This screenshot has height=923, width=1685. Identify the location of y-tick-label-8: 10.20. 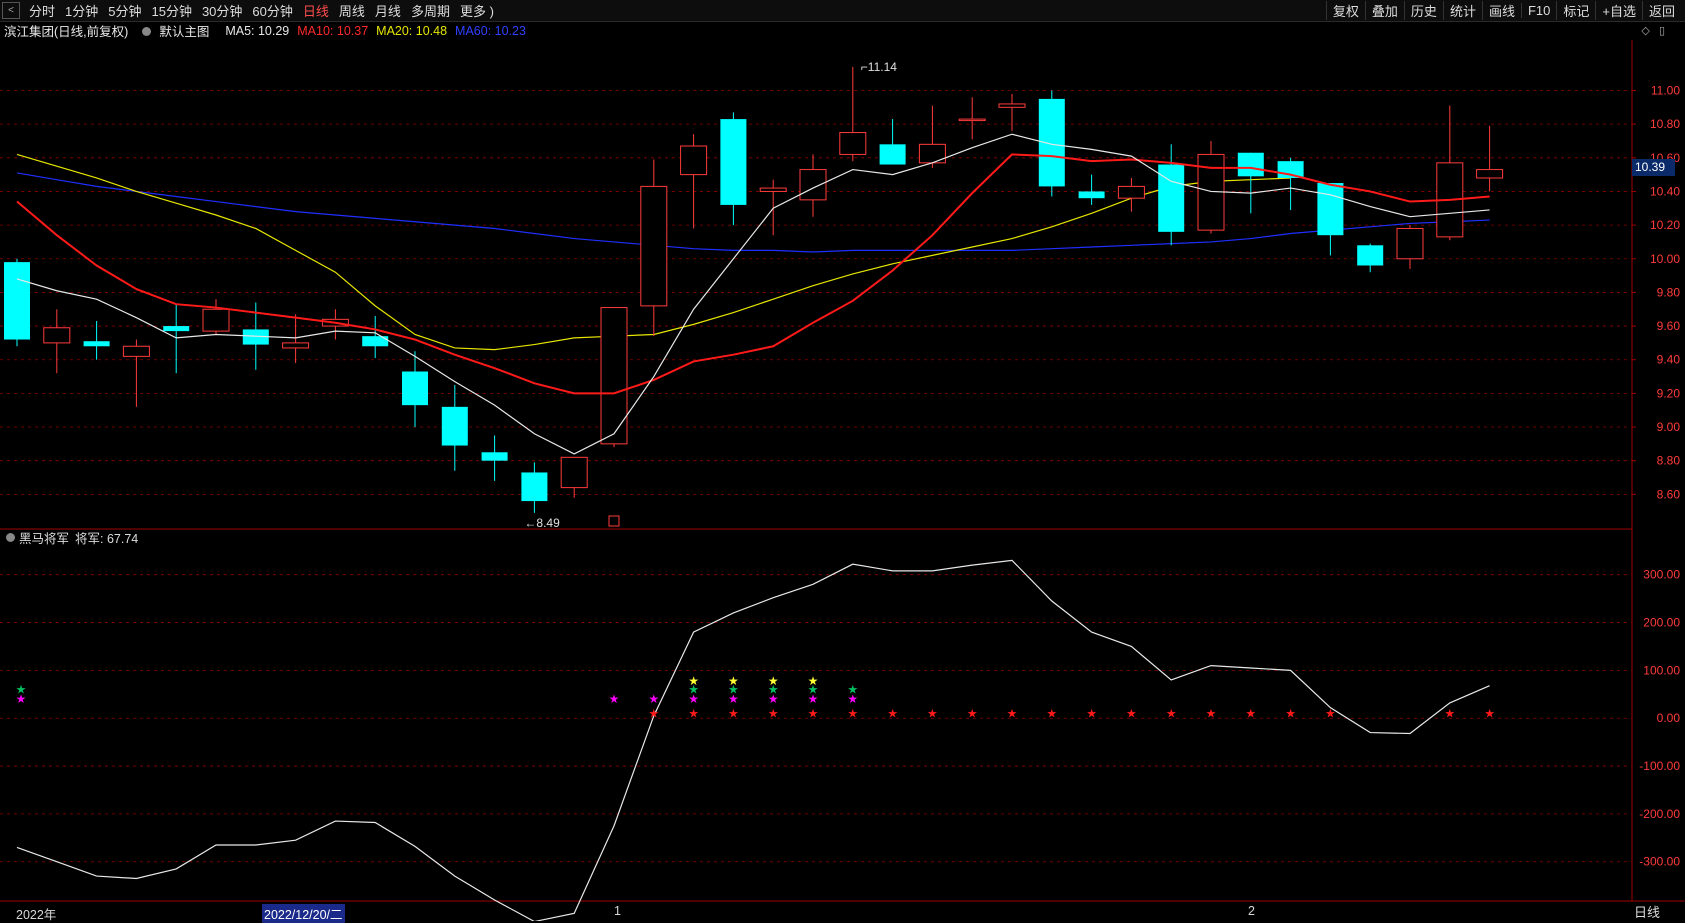
(1665, 225).